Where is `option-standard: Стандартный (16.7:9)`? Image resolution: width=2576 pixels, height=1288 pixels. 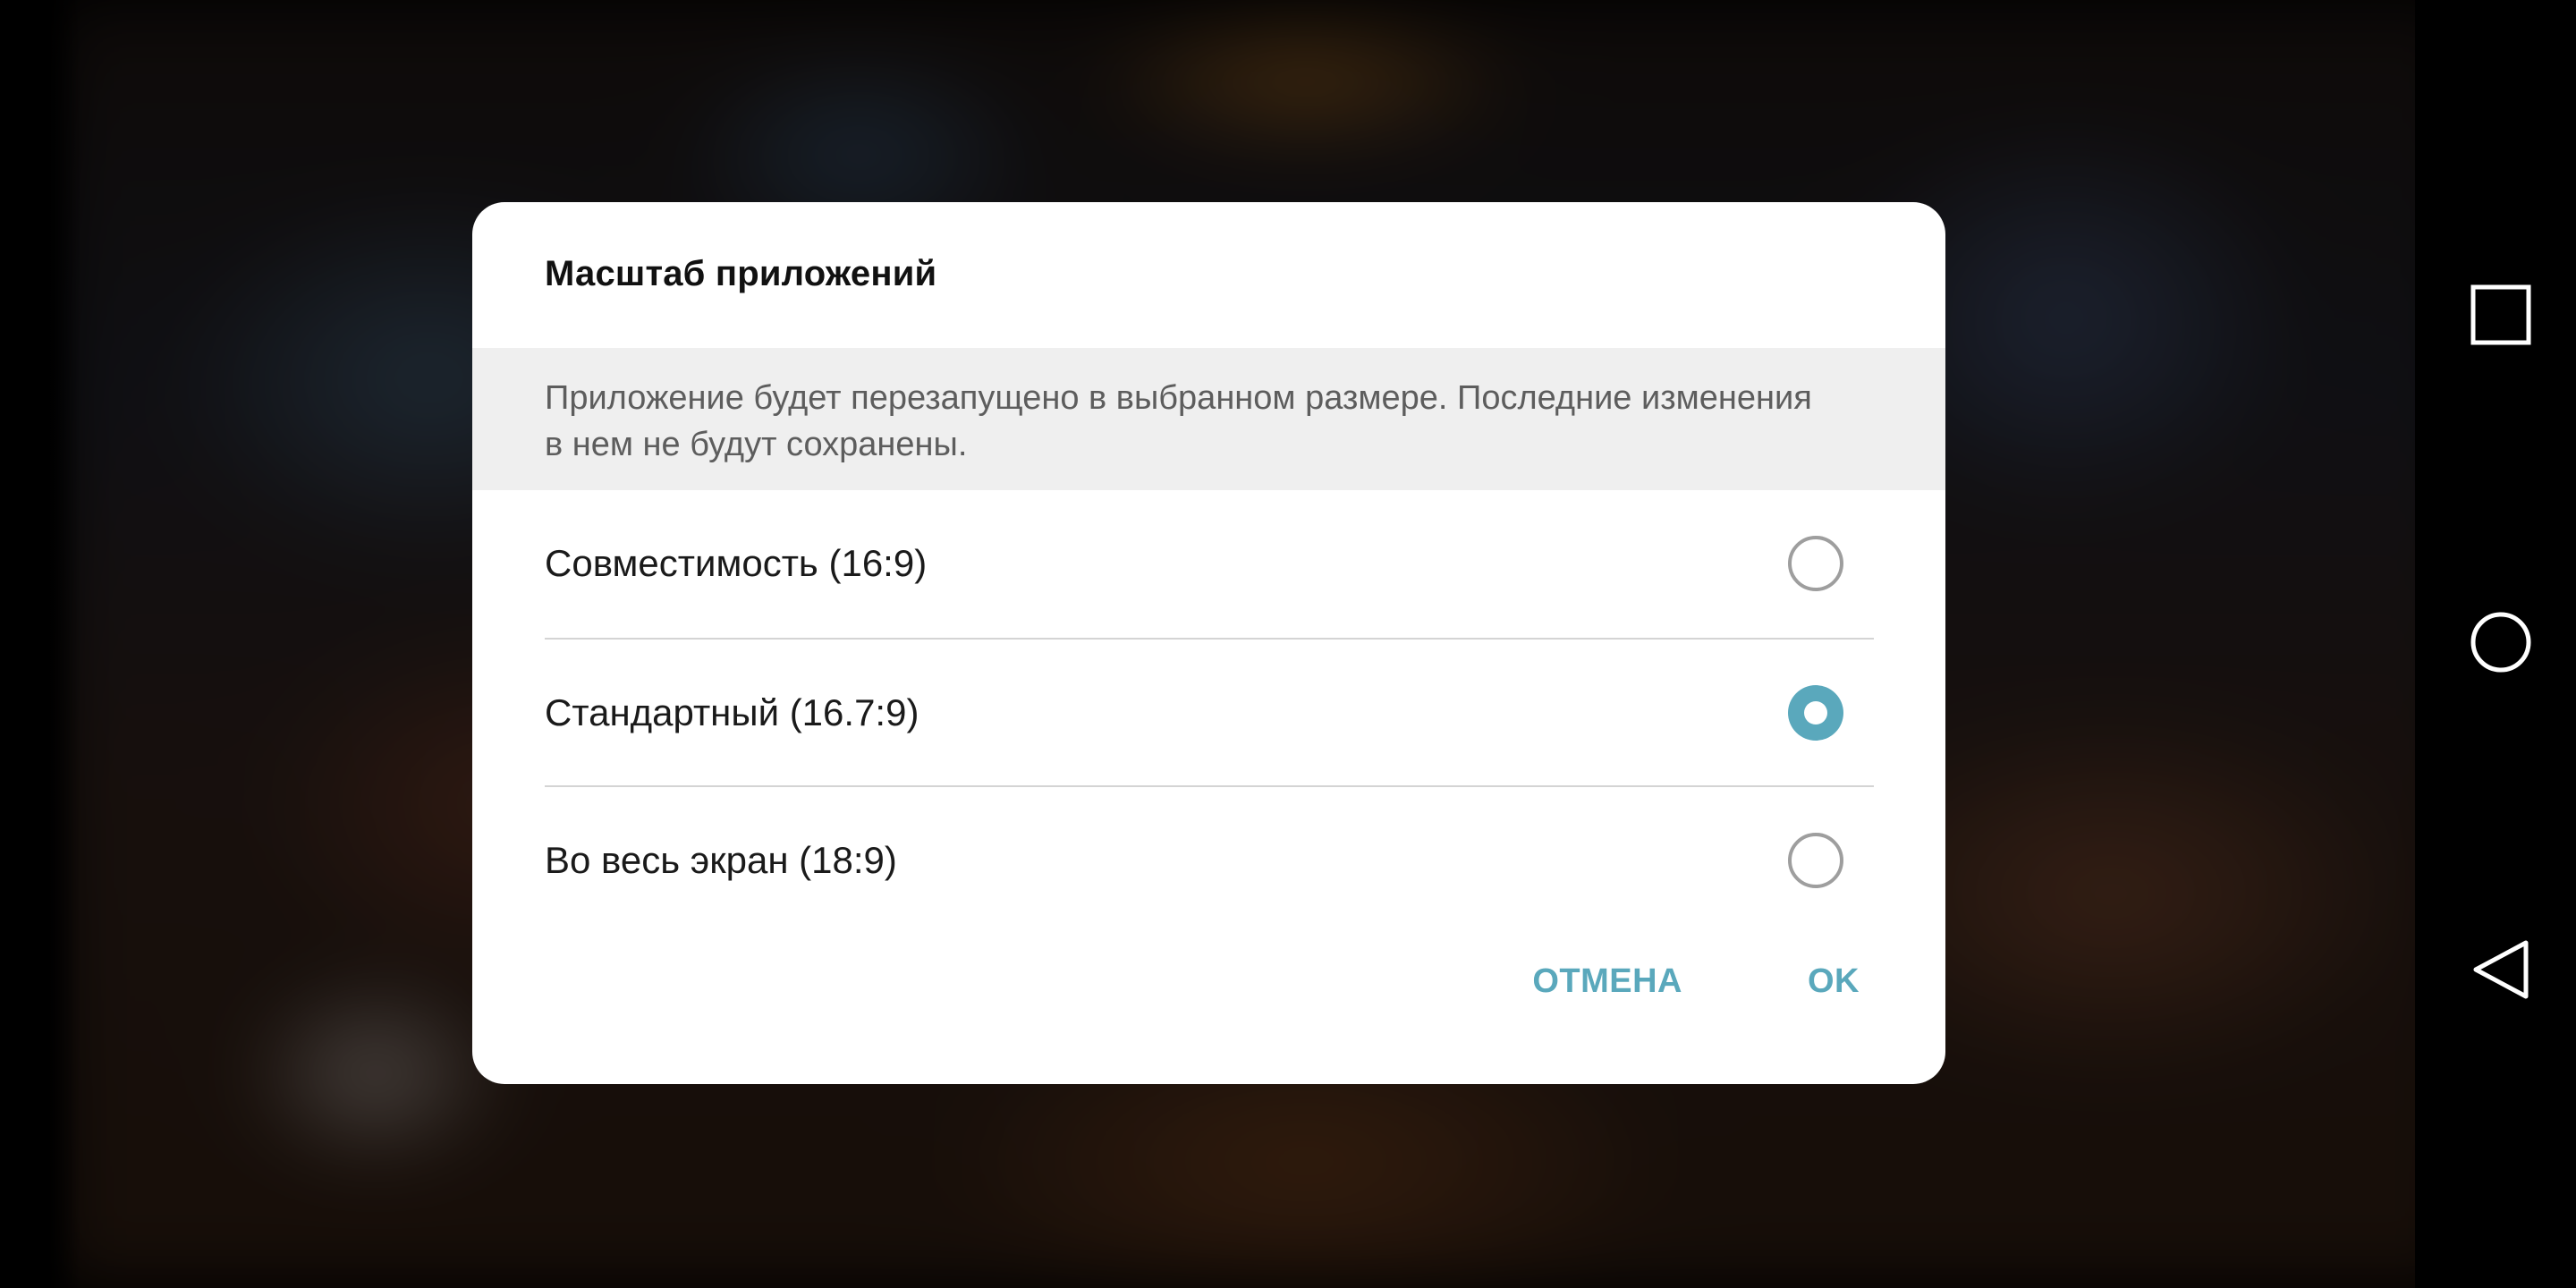
option-standard: Стандартный (16.7:9) is located at coordinates (1209, 713).